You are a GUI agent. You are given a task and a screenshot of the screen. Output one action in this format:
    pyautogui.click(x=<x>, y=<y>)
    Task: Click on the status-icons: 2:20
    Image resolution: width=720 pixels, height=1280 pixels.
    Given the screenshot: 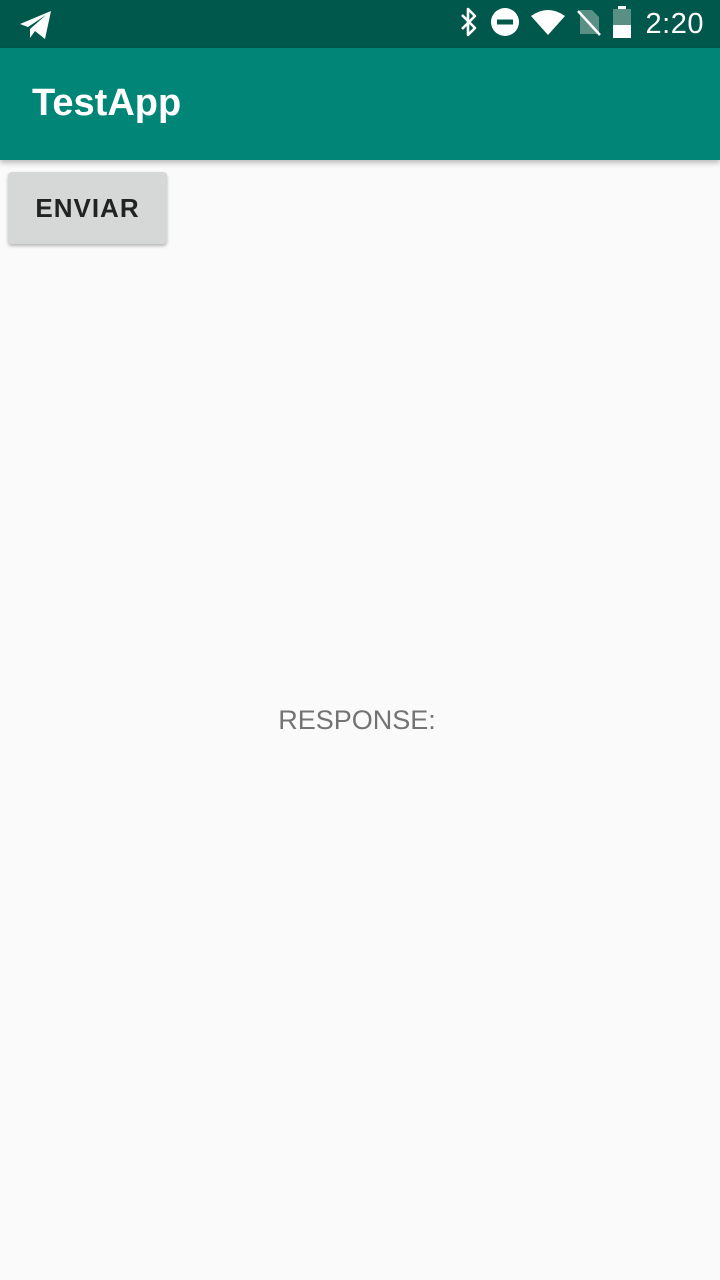 What is the action you would take?
    pyautogui.click(x=581, y=24)
    